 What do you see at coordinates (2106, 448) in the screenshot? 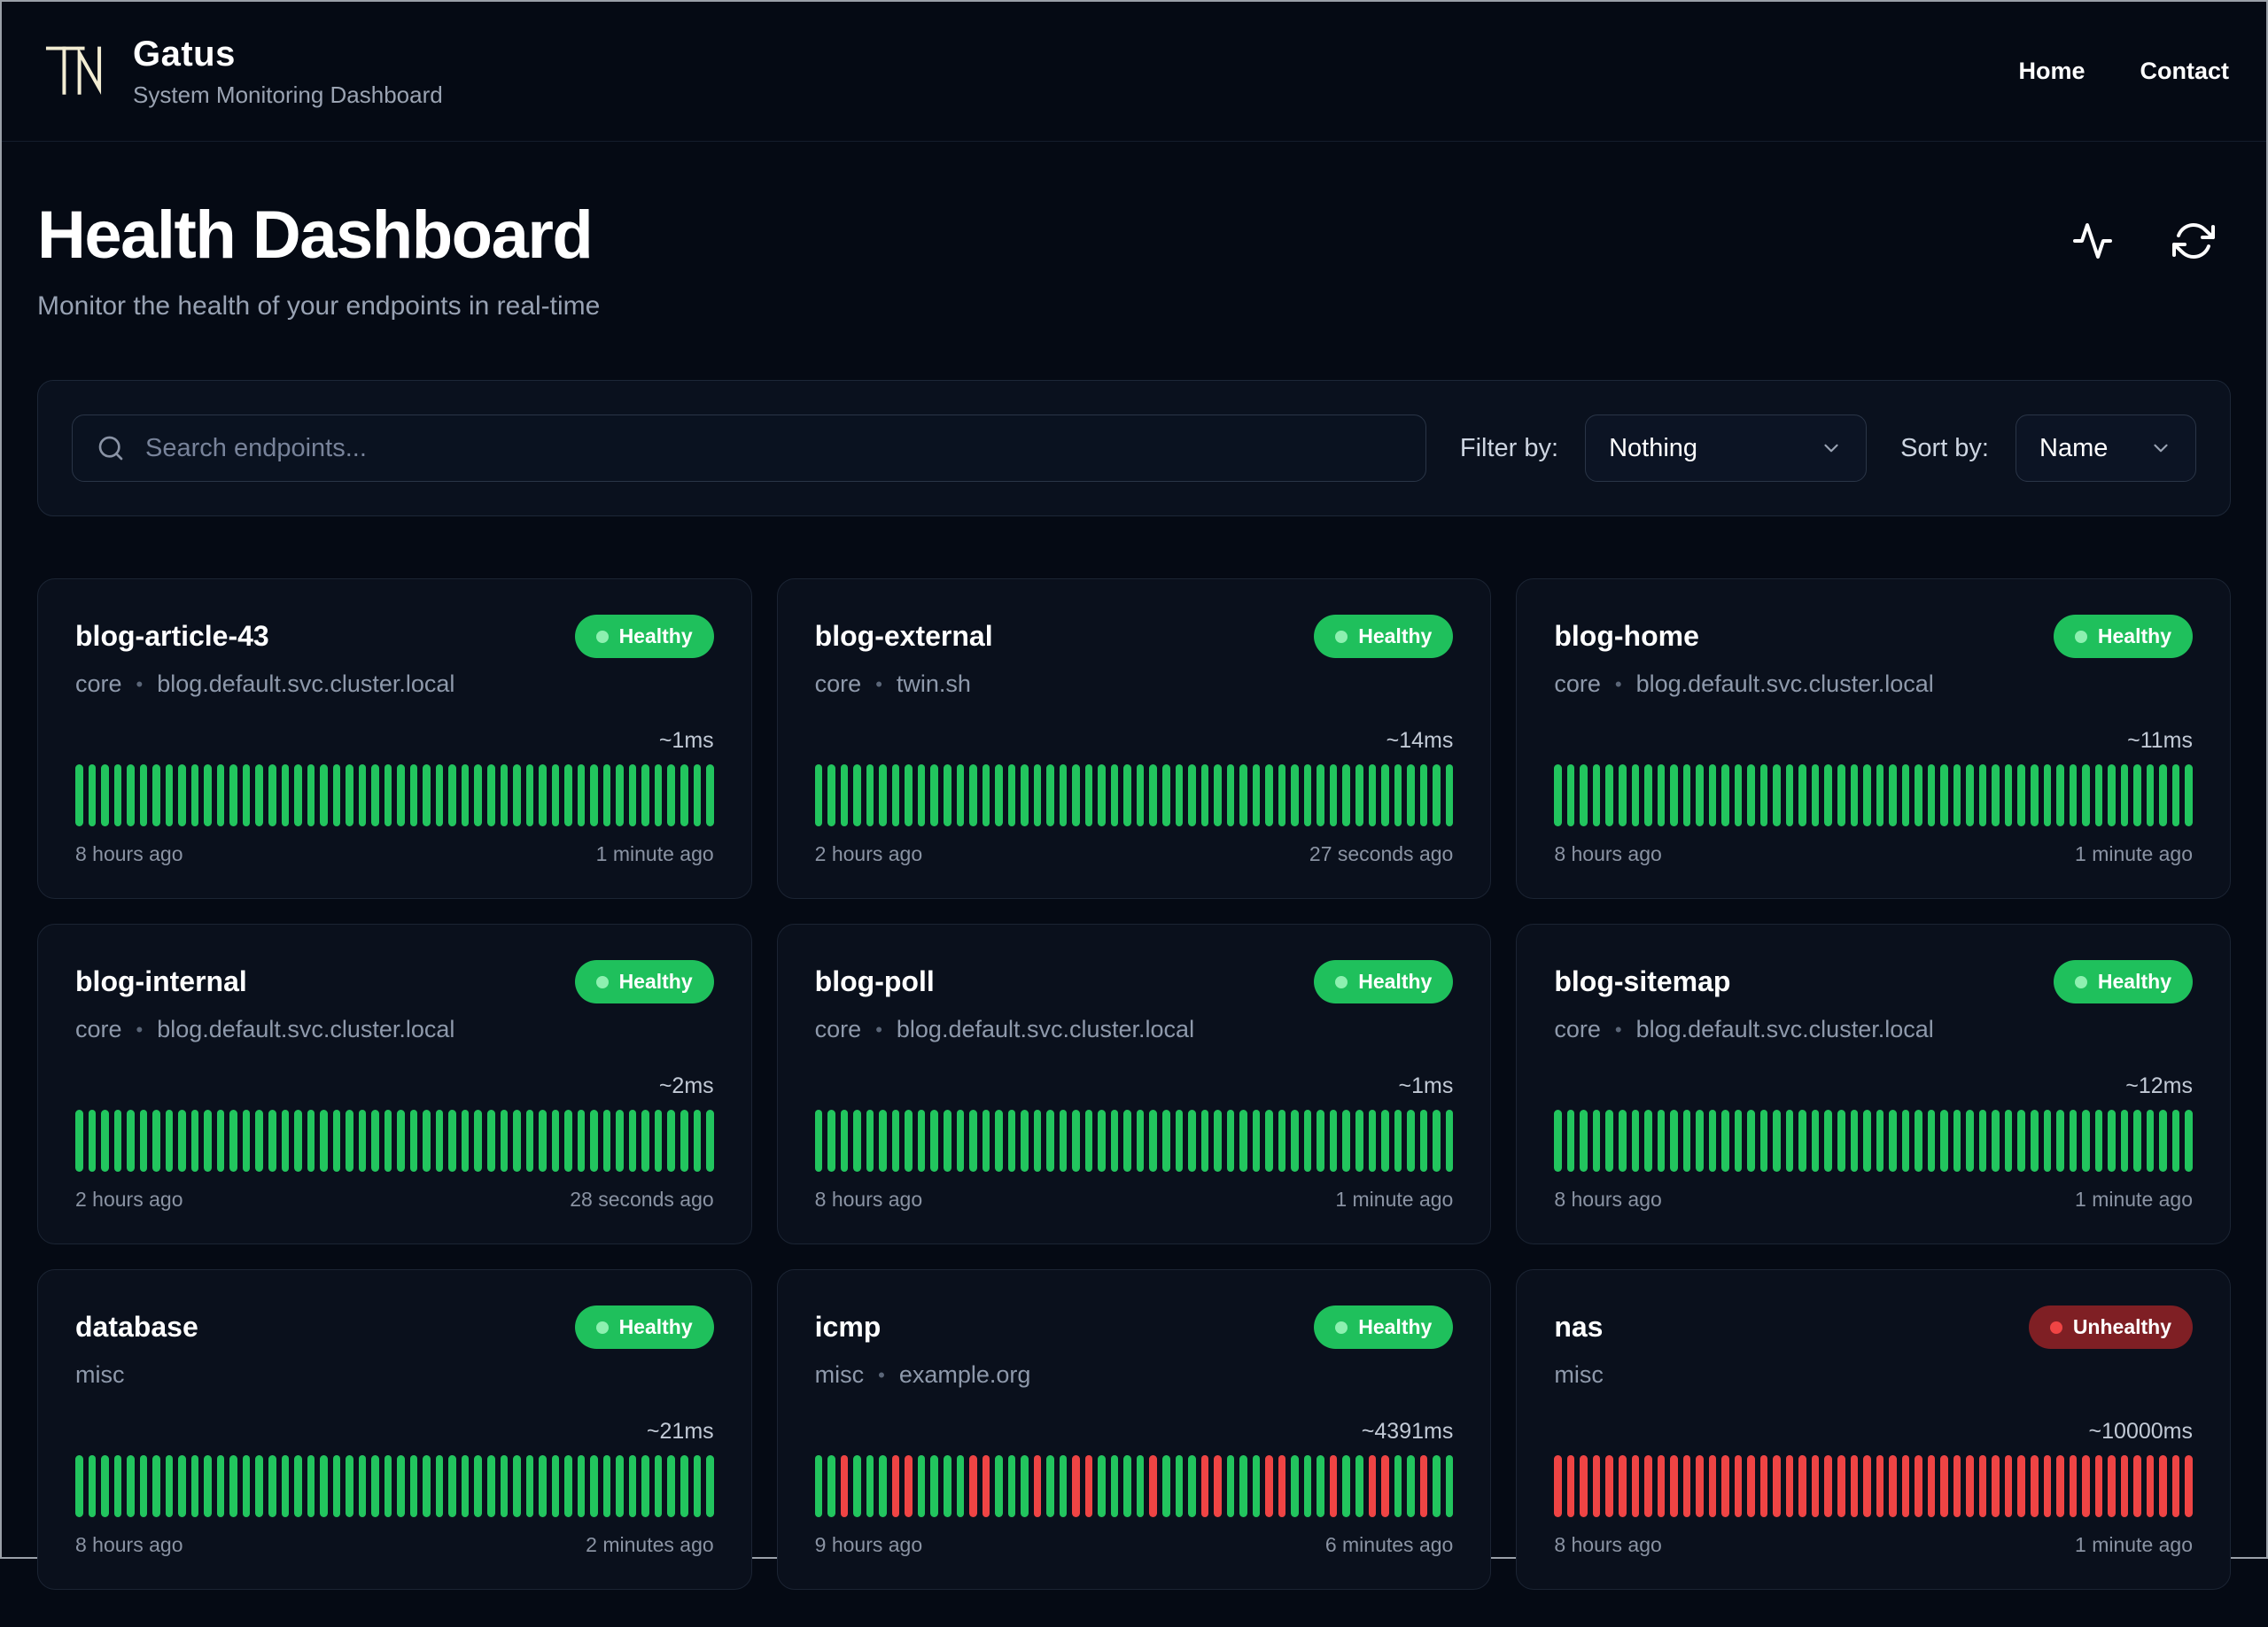
I see `sort-select: Name` at bounding box center [2106, 448].